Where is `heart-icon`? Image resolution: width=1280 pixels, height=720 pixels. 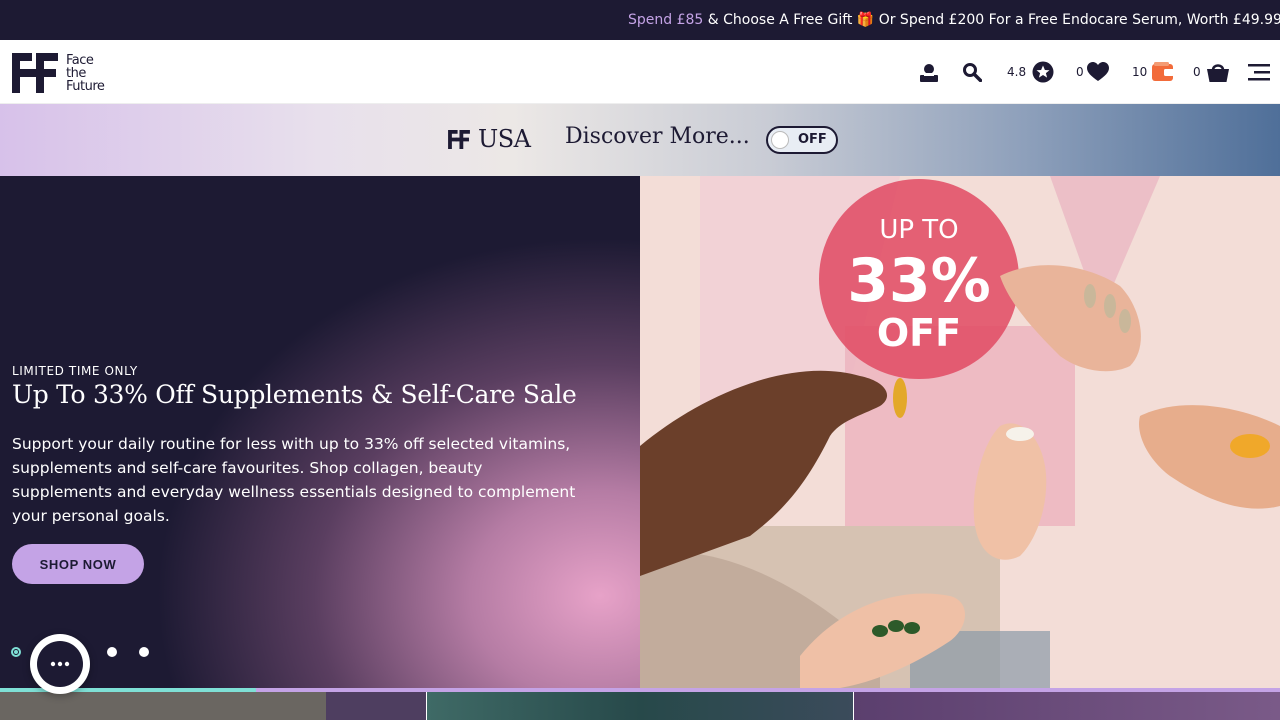 heart-icon is located at coordinates (1097, 71).